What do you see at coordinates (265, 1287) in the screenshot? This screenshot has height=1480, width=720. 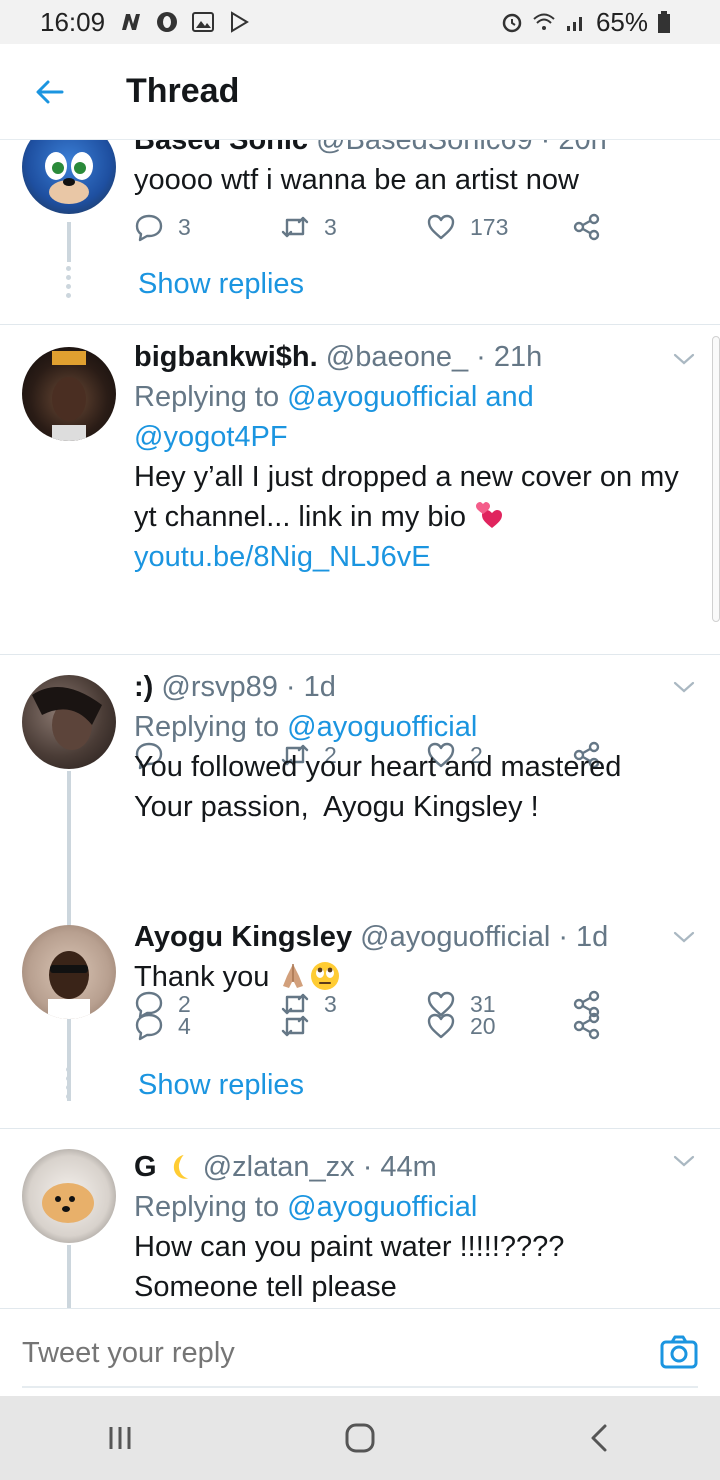 I see `tweet-text-line: Someone tell please` at bounding box center [265, 1287].